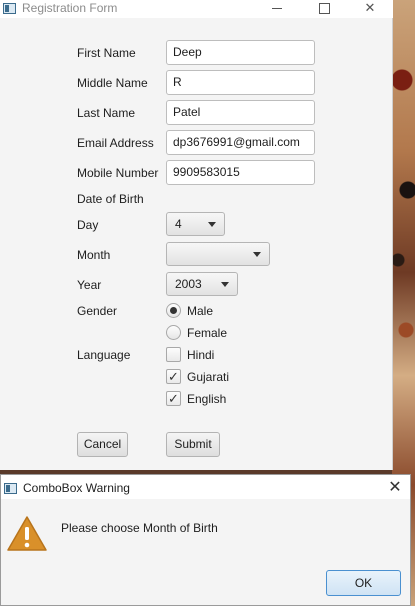  What do you see at coordinates (102, 444) in the screenshot?
I see `cancel-button: Cancel` at bounding box center [102, 444].